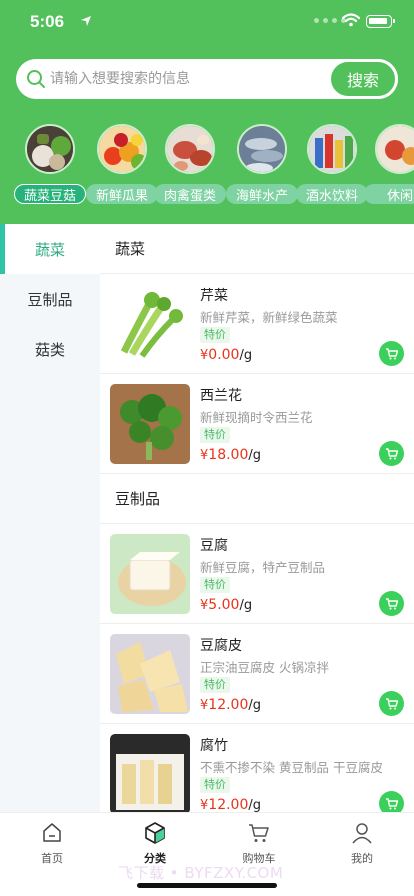  I want to click on side-nav-item-vegetables: 蔬菜, so click(50, 249).